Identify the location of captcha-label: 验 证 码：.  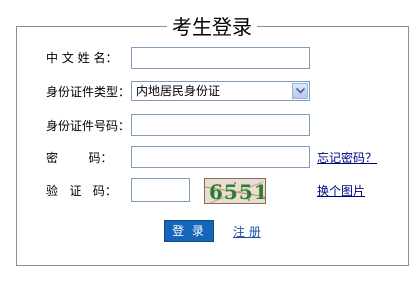
(81, 191).